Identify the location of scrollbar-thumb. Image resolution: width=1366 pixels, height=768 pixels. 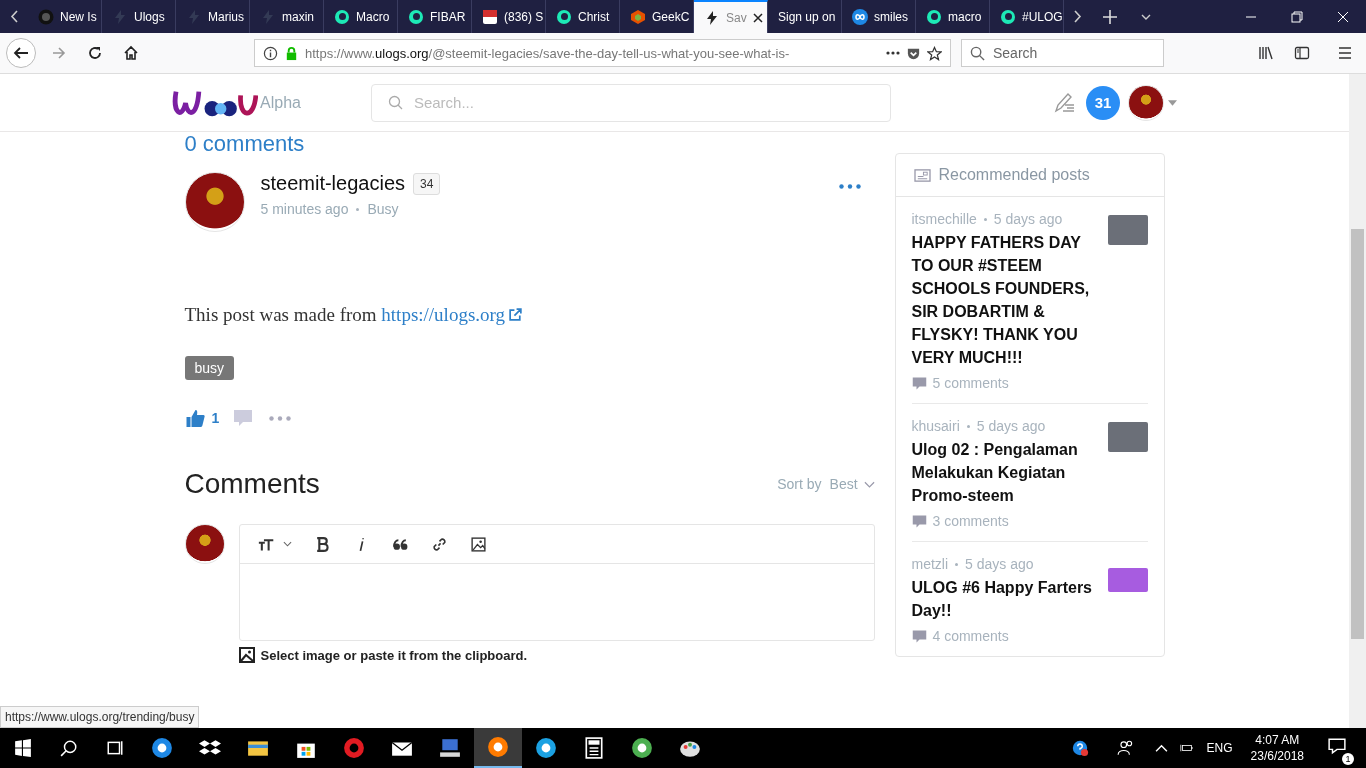
(1357, 434).